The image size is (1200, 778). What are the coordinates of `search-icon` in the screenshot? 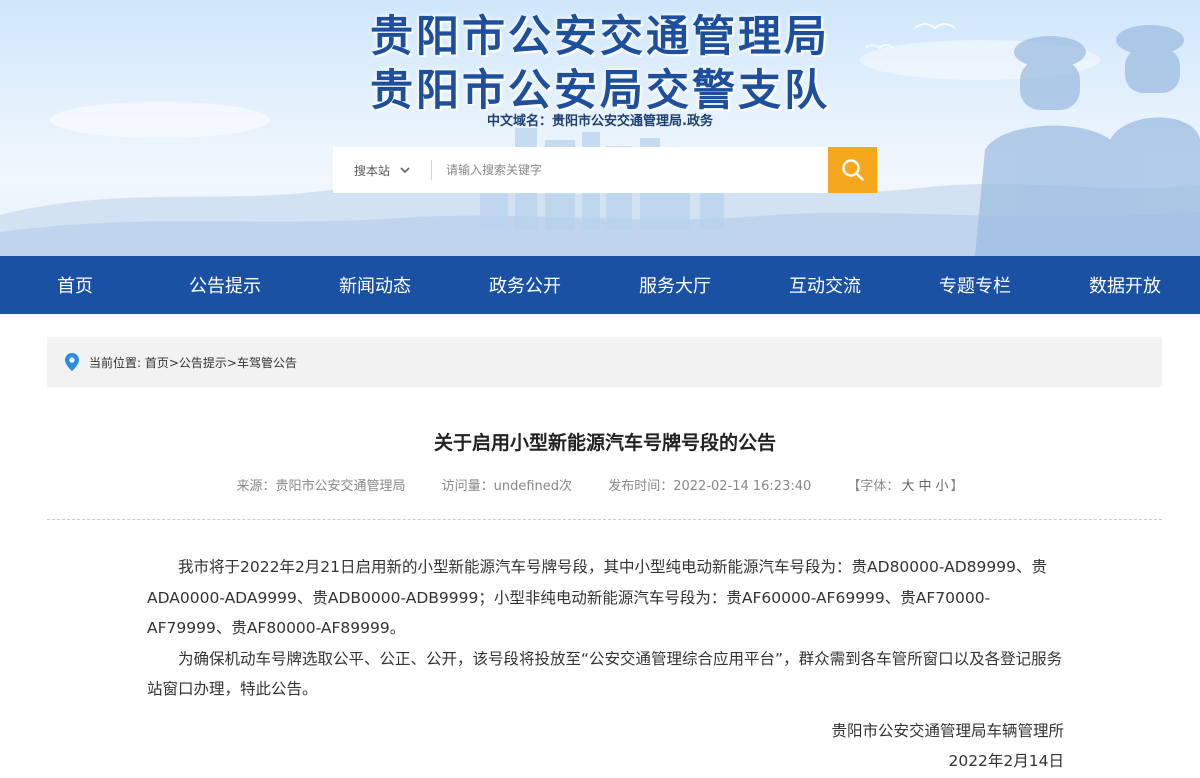 It's located at (852, 170).